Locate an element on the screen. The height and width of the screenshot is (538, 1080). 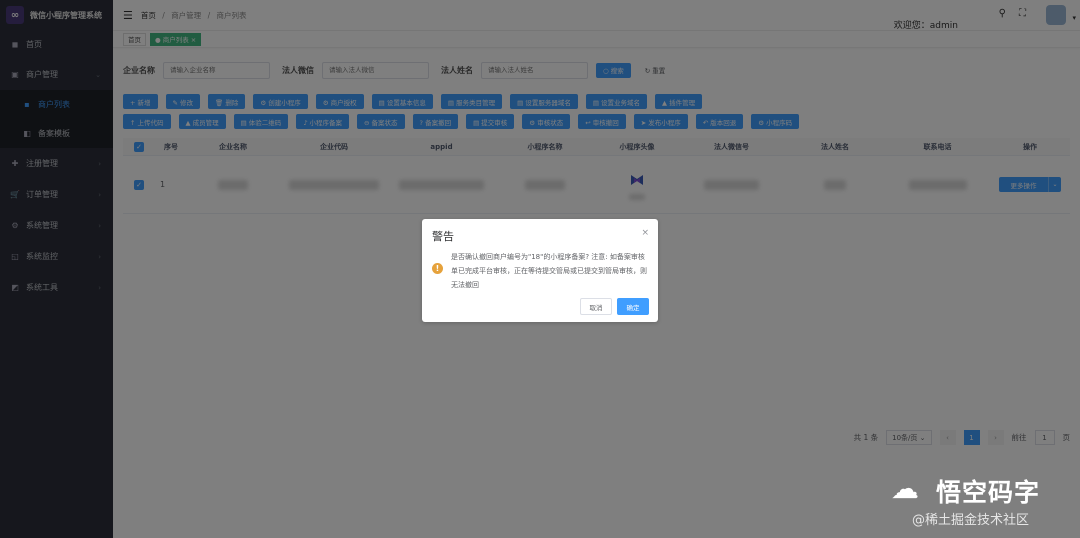
dialog-title: 警告 is located at coordinates (443, 236).